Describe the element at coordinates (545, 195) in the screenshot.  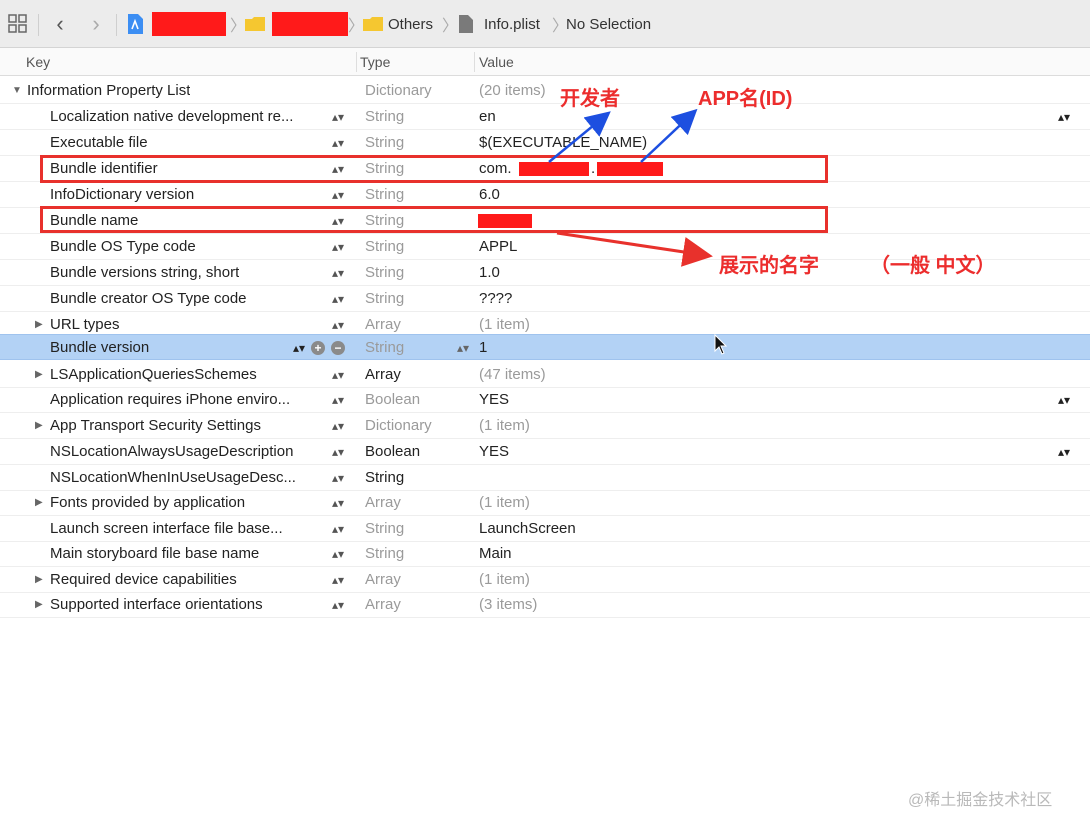
I see `list-item: InfoDictionary version ▴▾ String 6.0` at that location.